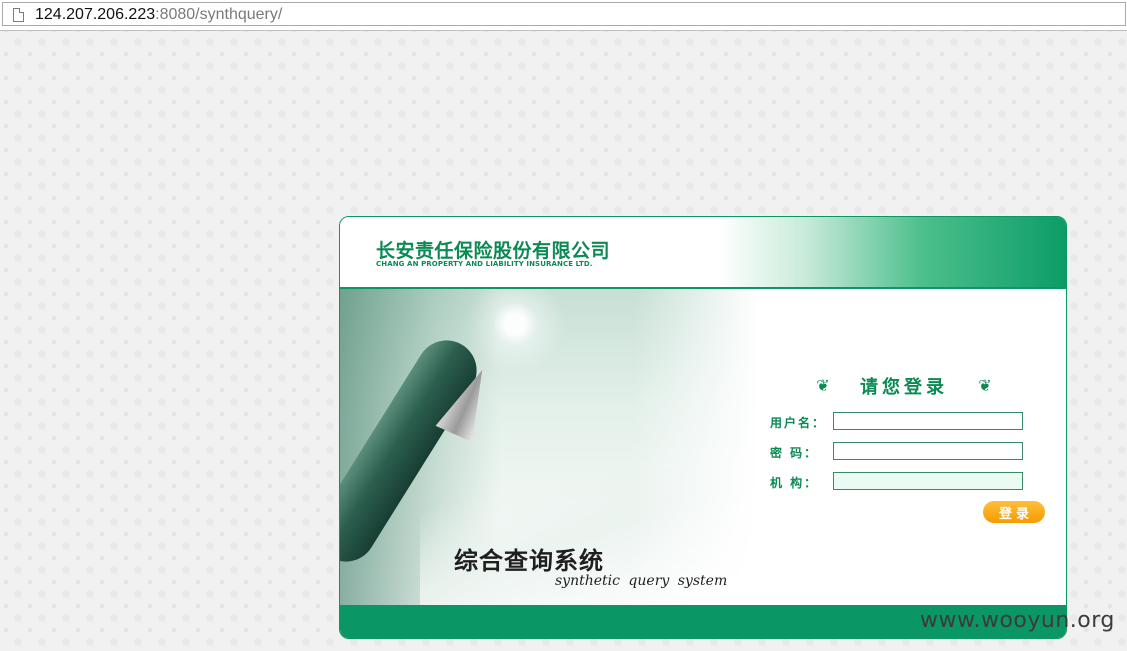 The image size is (1127, 651). What do you see at coordinates (794, 483) in the screenshot?
I see `organization-label: 机 构：` at bounding box center [794, 483].